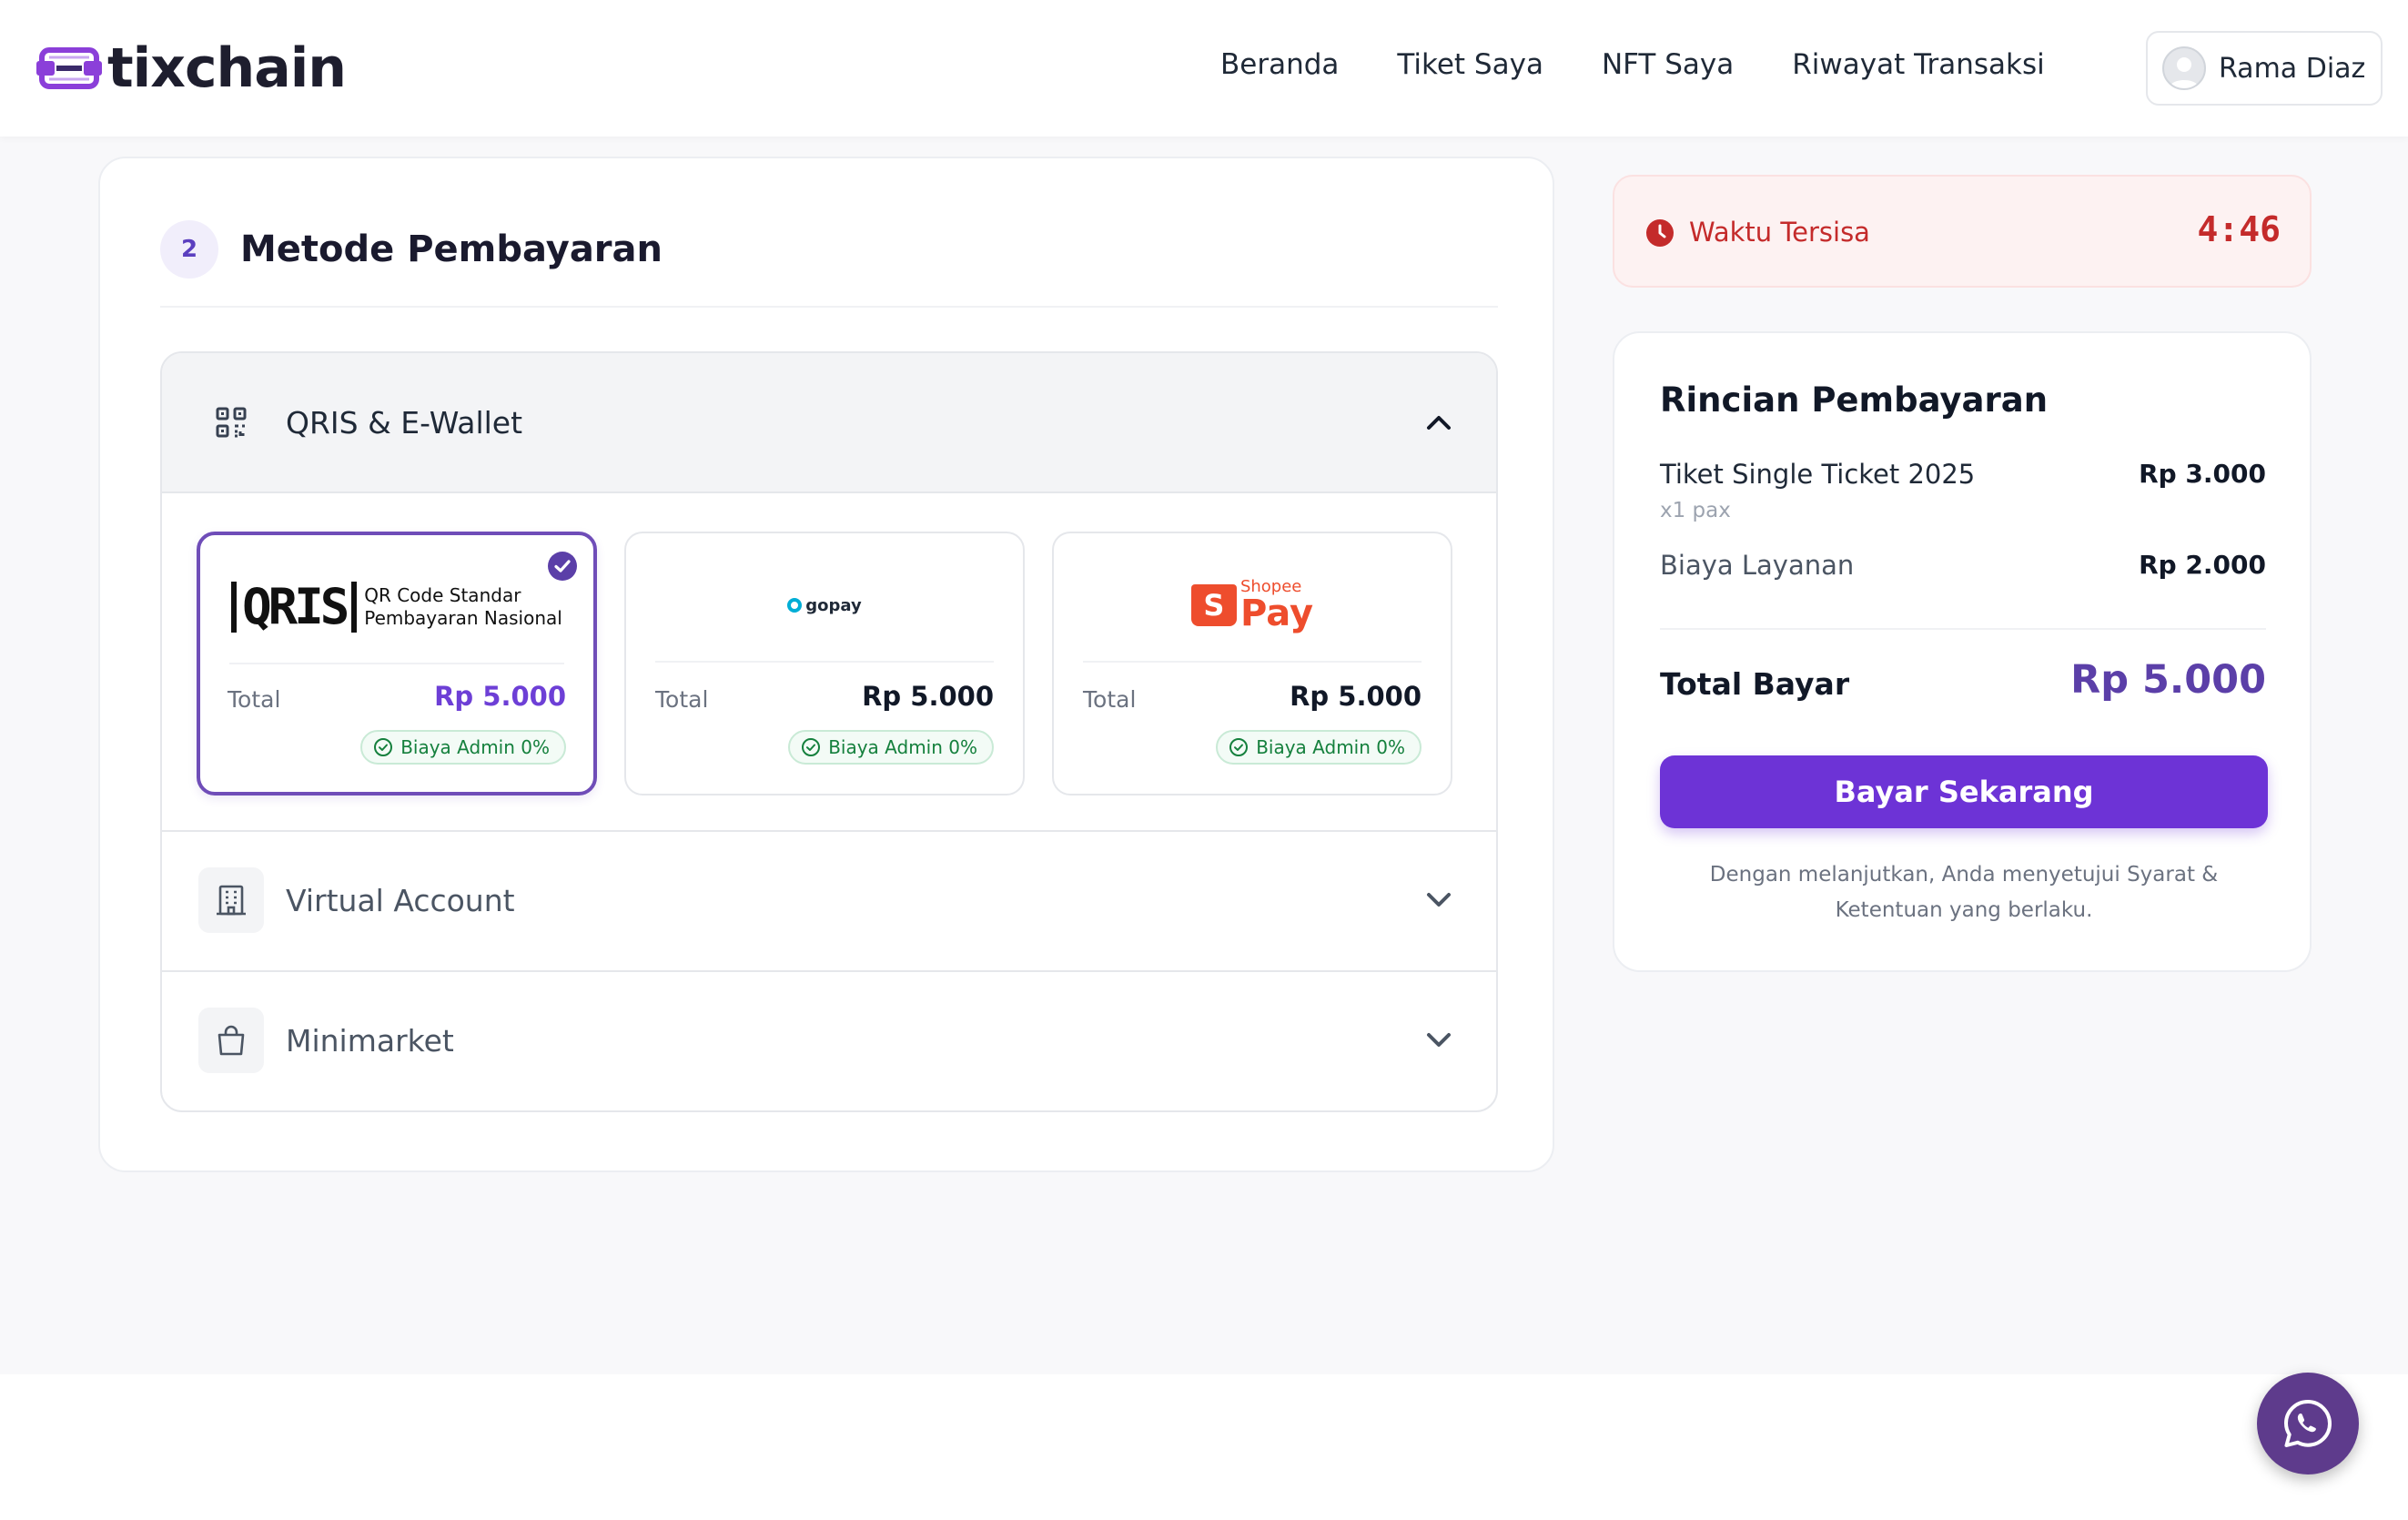 The image size is (2408, 1520). Describe the element at coordinates (2202, 474) in the screenshot. I see `ticket-value: Rp 3.000` at that location.